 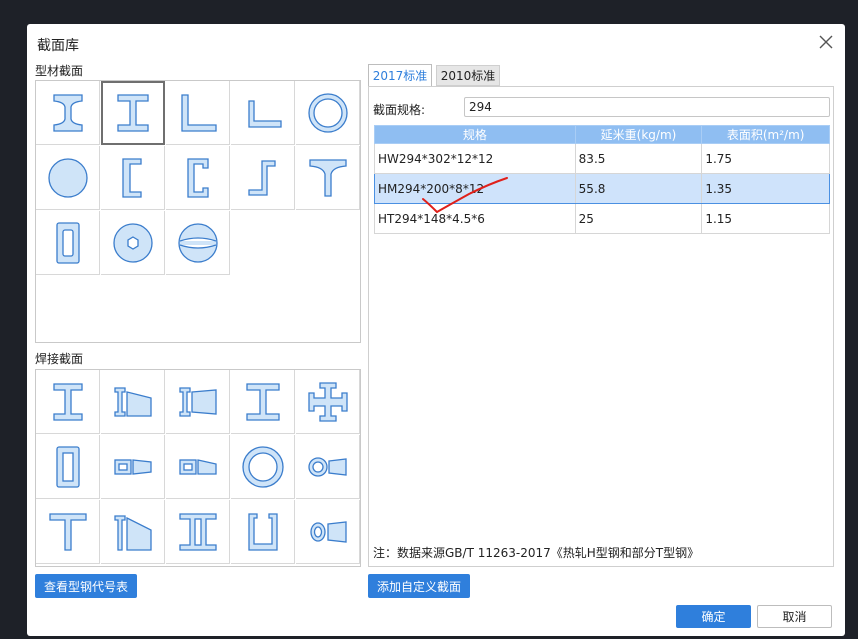 What do you see at coordinates (263, 532) in the screenshot?
I see `u-section-icon` at bounding box center [263, 532].